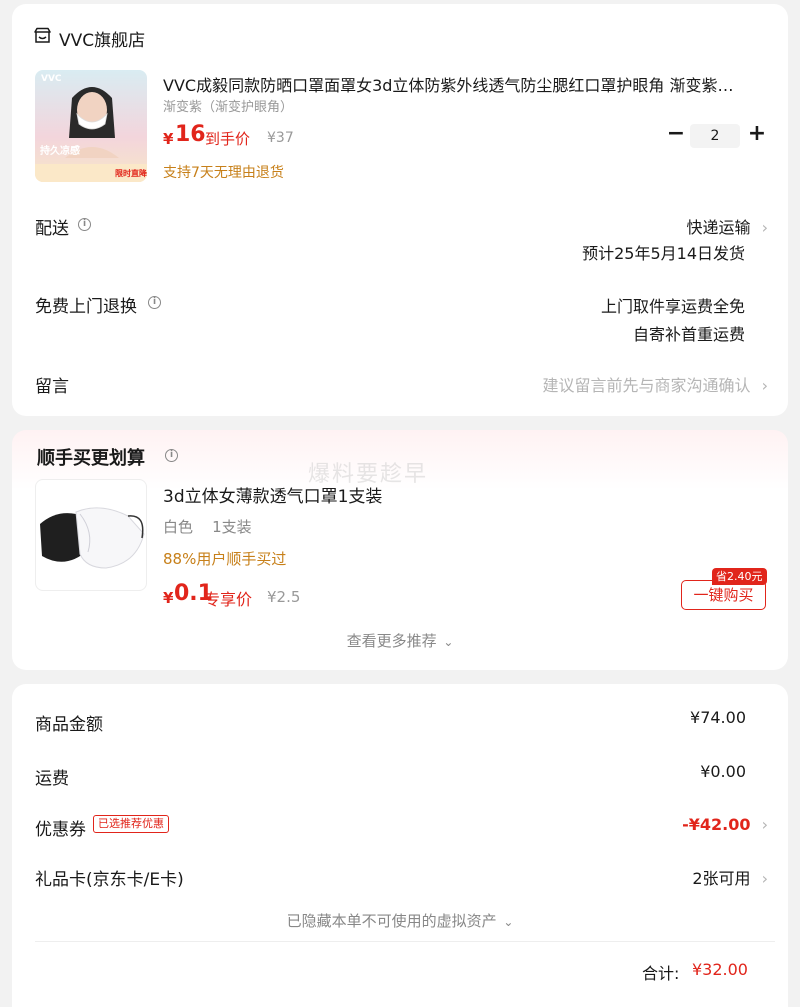 The height and width of the screenshot is (1007, 800). What do you see at coordinates (670, 877) in the screenshot?
I see `gift-card-row: 2张可用 ›` at bounding box center [670, 877].